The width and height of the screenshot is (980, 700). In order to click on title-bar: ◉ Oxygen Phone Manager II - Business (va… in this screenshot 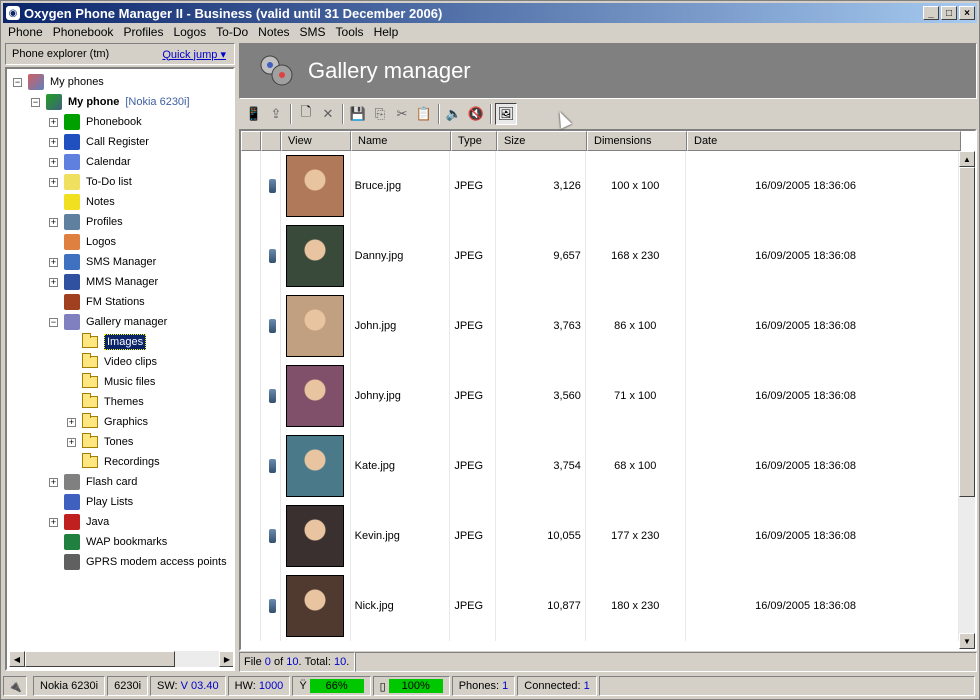, I will do `click(490, 13)`.